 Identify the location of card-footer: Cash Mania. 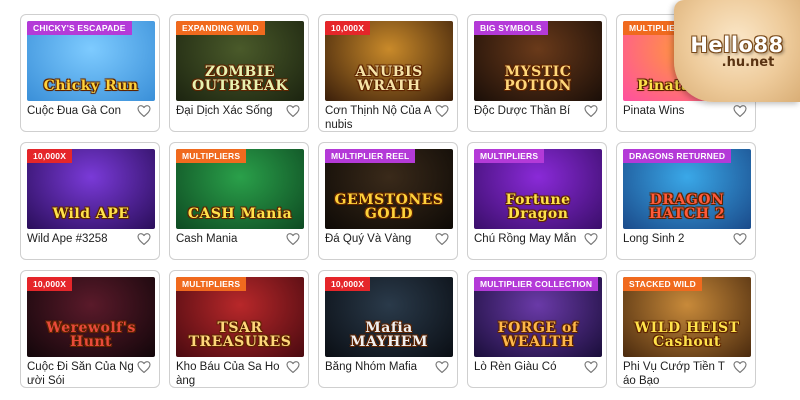
(239, 245).